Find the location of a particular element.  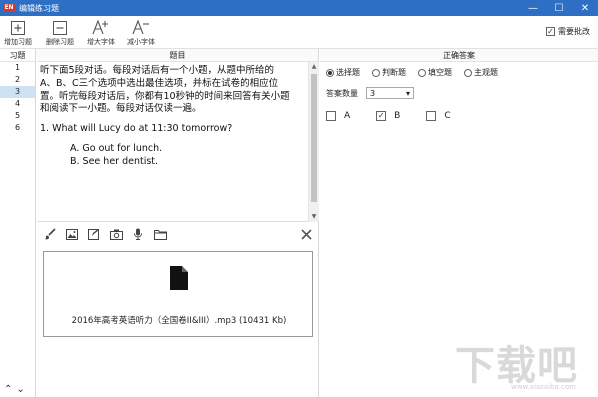

type-label: 主观题 is located at coordinates (486, 72).